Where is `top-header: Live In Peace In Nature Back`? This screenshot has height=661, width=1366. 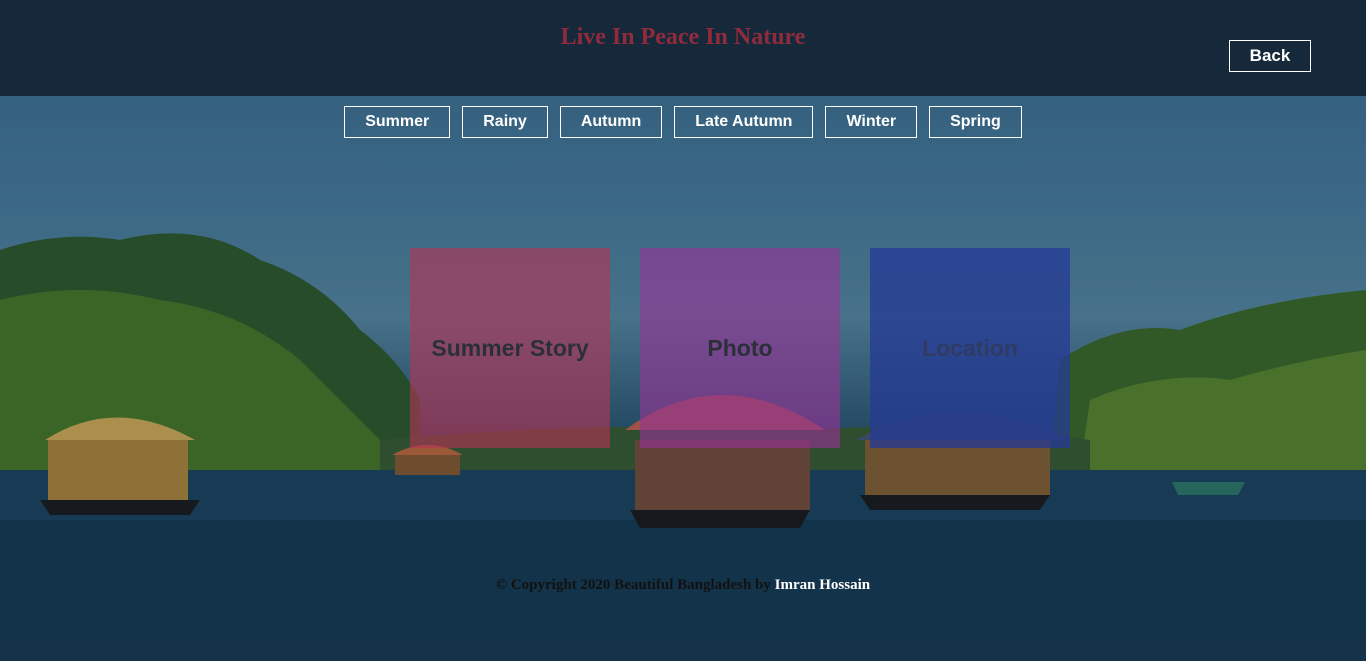 top-header: Live In Peace In Nature Back is located at coordinates (683, 48).